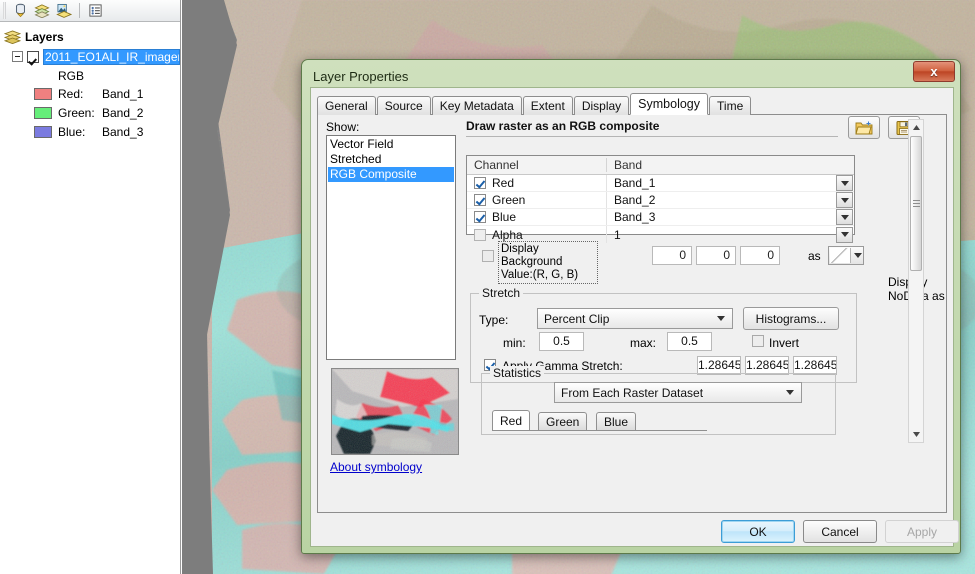  What do you see at coordinates (346, 105) in the screenshot?
I see `tab-general: General` at bounding box center [346, 105].